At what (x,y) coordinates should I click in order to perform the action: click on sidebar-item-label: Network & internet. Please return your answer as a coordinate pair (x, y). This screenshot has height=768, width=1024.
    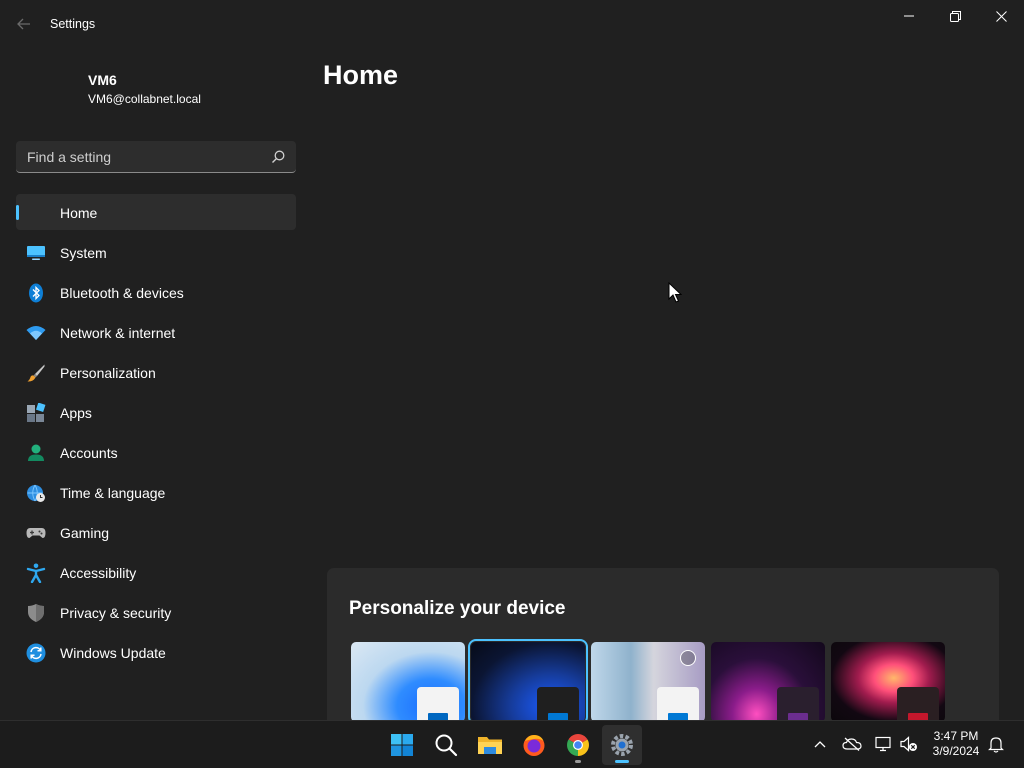
    Looking at the image, I should click on (118, 333).